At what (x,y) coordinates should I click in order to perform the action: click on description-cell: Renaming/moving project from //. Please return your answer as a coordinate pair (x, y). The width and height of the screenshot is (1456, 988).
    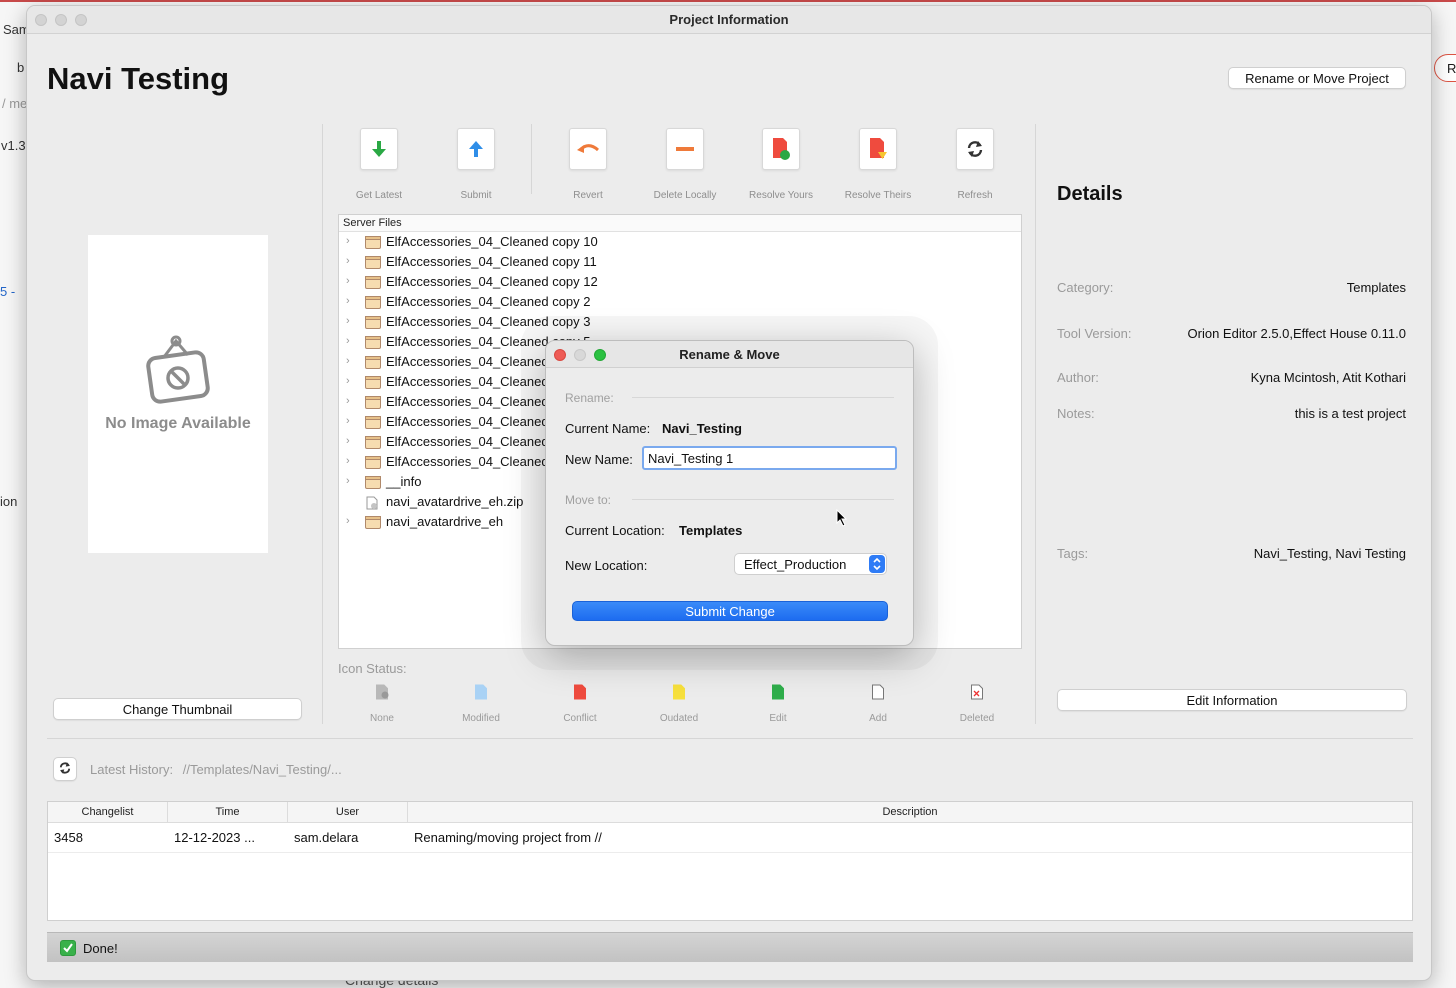
    Looking at the image, I should click on (508, 837).